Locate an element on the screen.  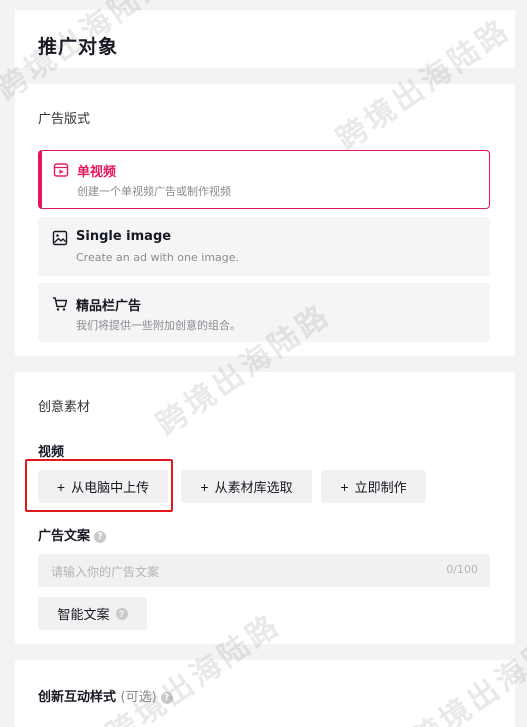
create-now-button: + 立即制作 is located at coordinates (373, 486).